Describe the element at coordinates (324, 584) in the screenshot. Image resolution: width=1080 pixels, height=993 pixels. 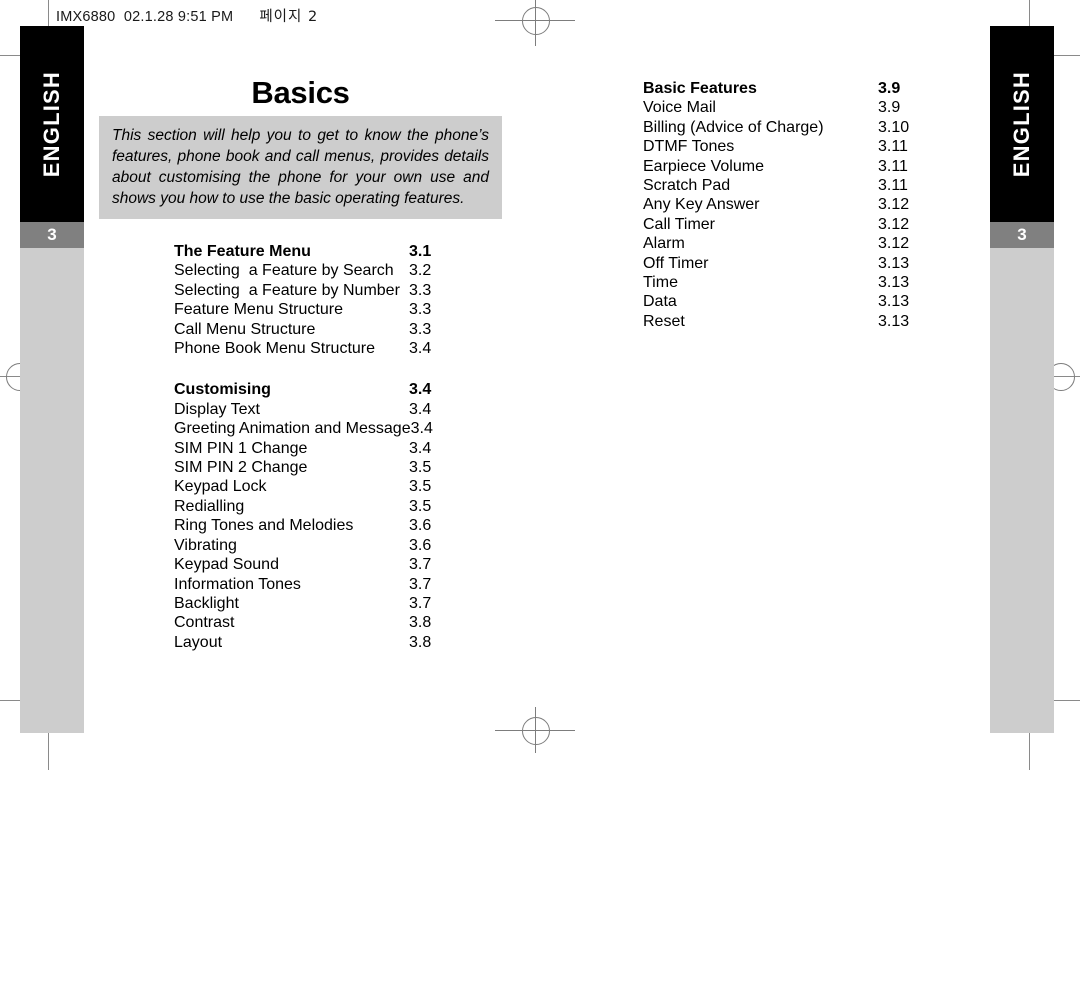
I see `toc-entry: Information Tones 3.7` at that location.